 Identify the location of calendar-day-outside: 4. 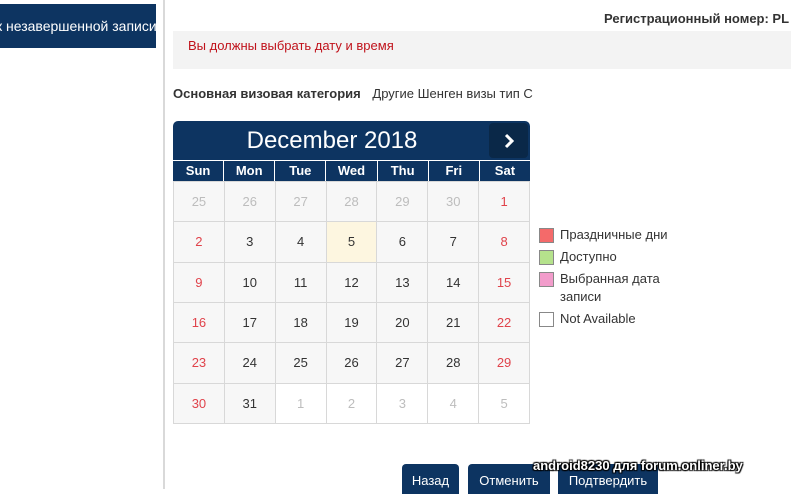
(454, 403).